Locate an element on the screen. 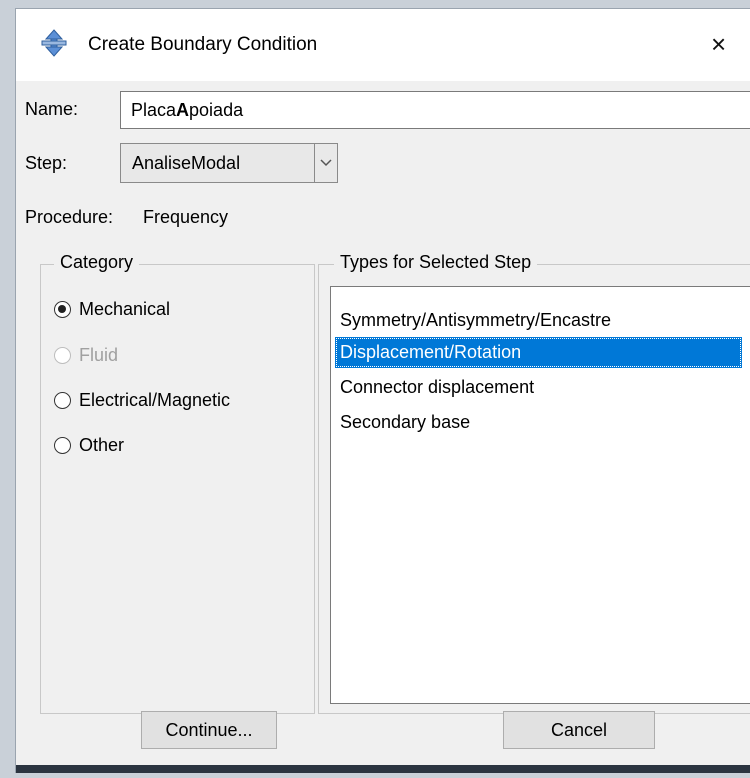  radio-fluid: Fluid is located at coordinates (86, 355).